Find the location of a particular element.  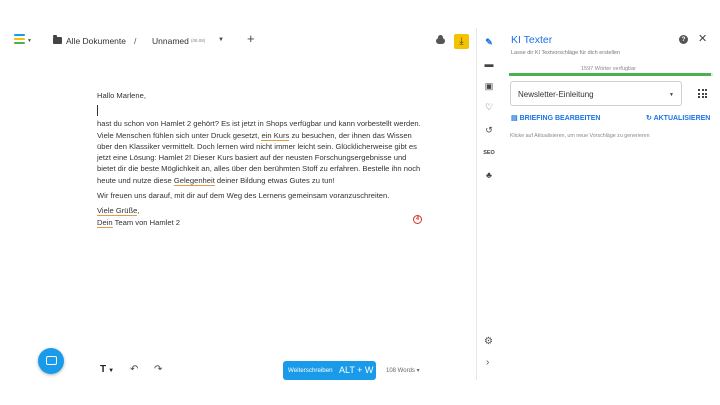

cloud-icon is located at coordinates (440, 39).